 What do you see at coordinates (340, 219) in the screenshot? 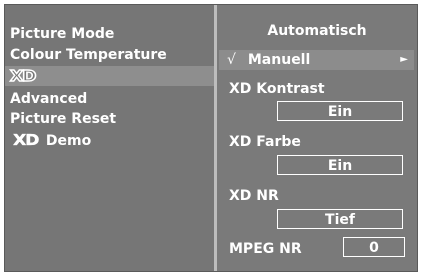
I see `setting-value-xd-nr: Tief` at bounding box center [340, 219].